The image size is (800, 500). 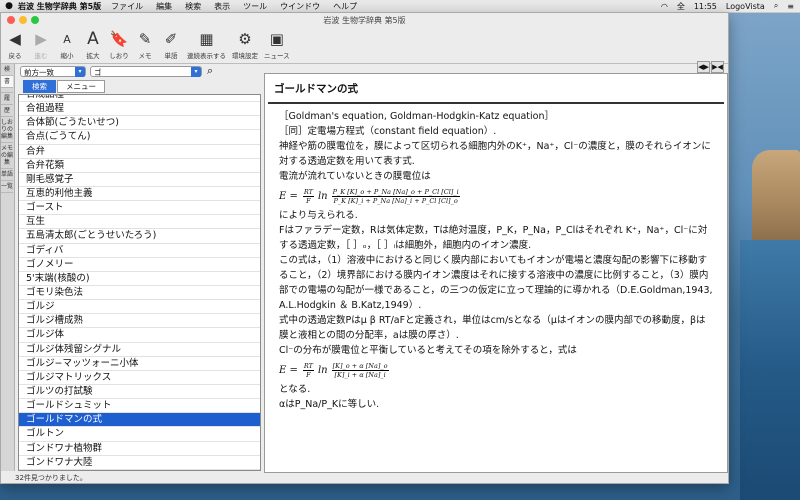 I want to click on result-item: ゴルジ槽成熟, so click(x=139, y=321).